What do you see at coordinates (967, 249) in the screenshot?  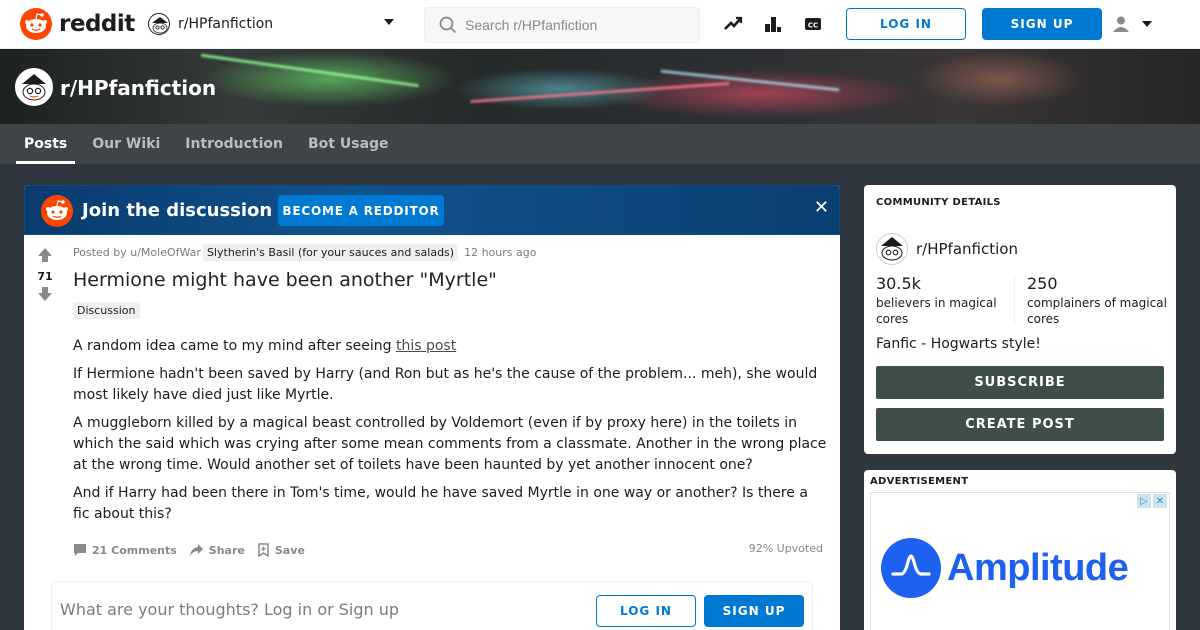 I see `community-name: r/HPfanfiction` at bounding box center [967, 249].